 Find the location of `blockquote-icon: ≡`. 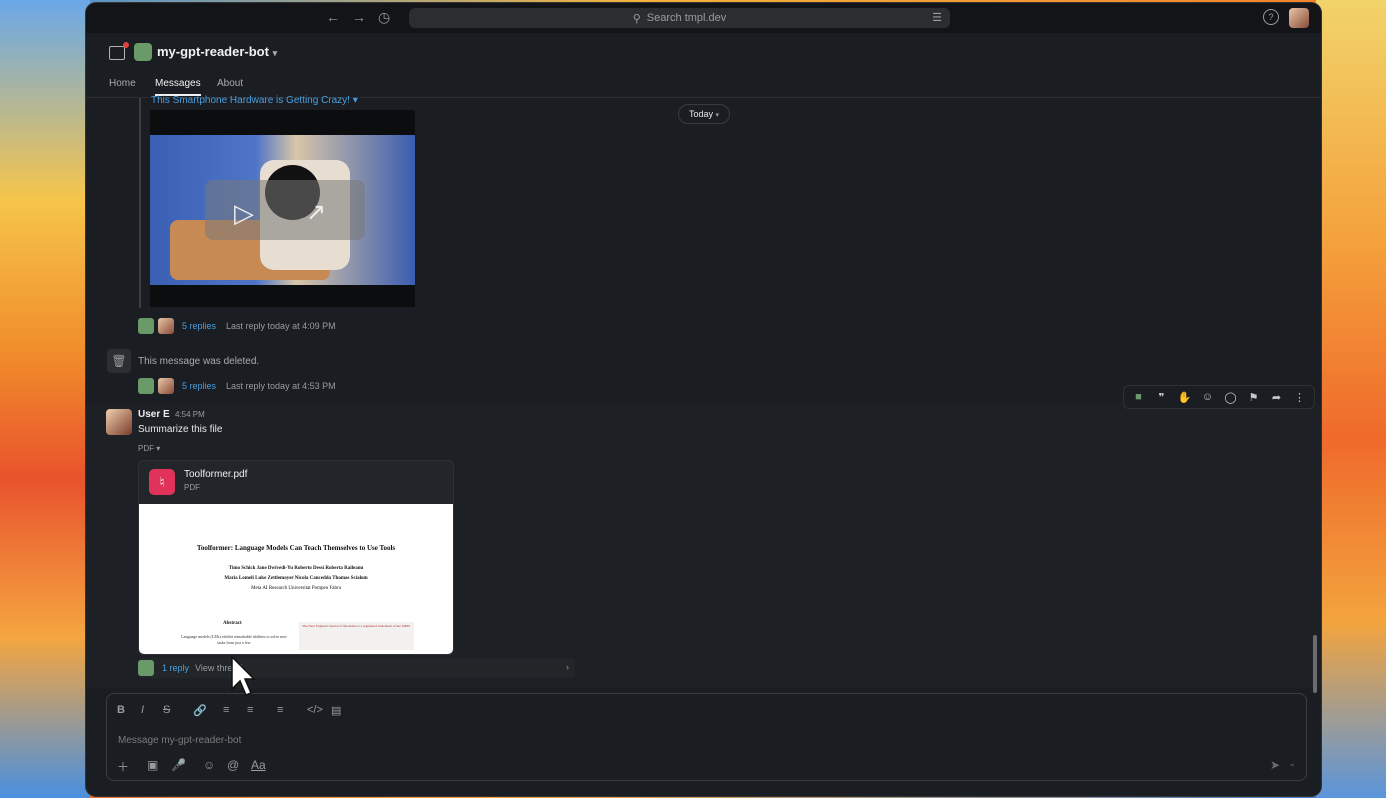

blockquote-icon: ≡ is located at coordinates (280, 710).